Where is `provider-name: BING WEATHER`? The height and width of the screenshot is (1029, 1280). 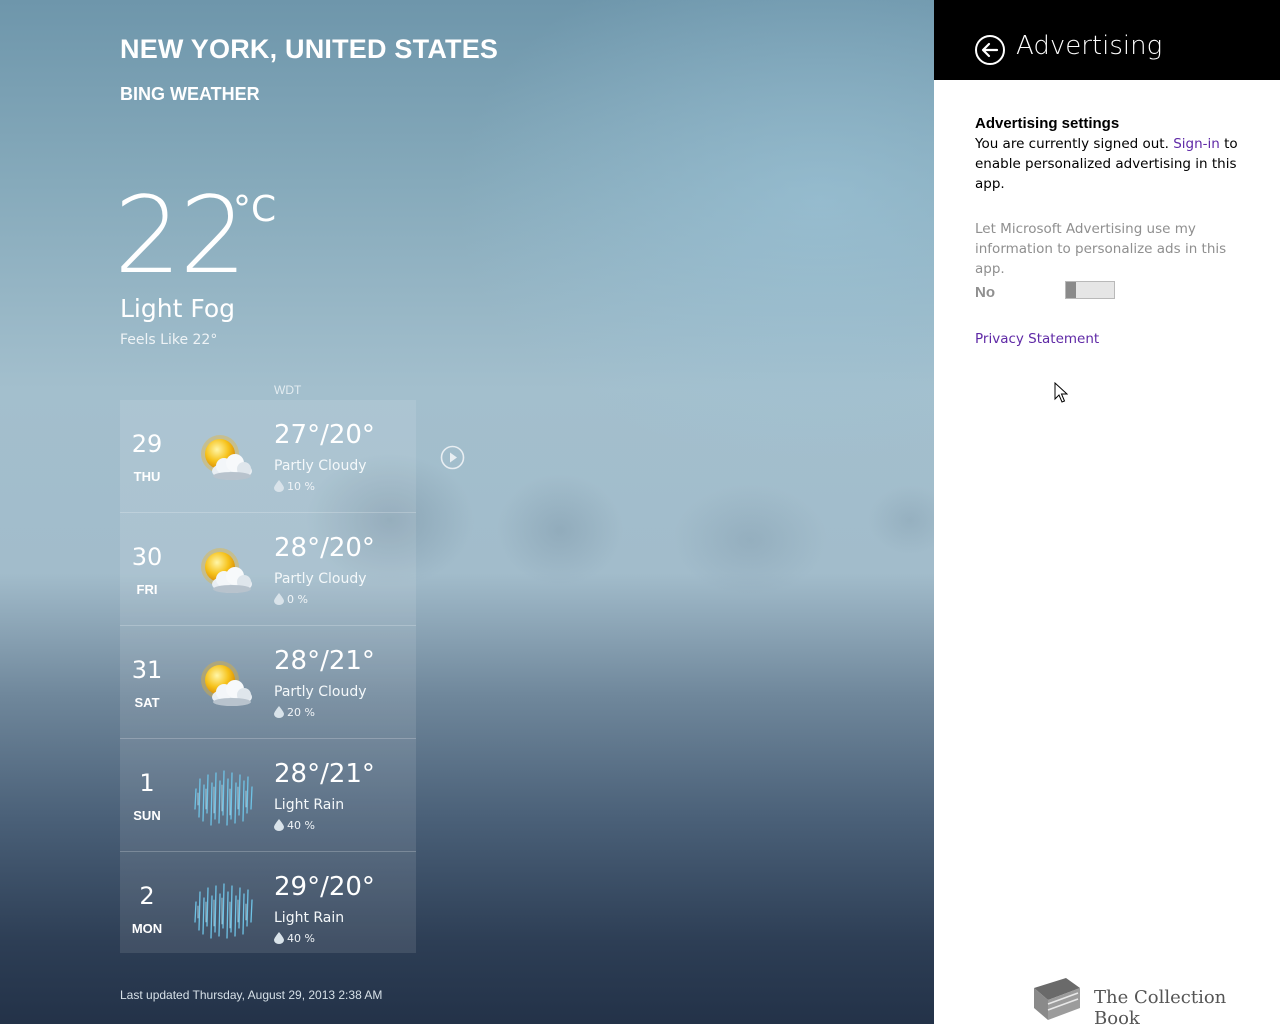
provider-name: BING WEATHER is located at coordinates (190, 94).